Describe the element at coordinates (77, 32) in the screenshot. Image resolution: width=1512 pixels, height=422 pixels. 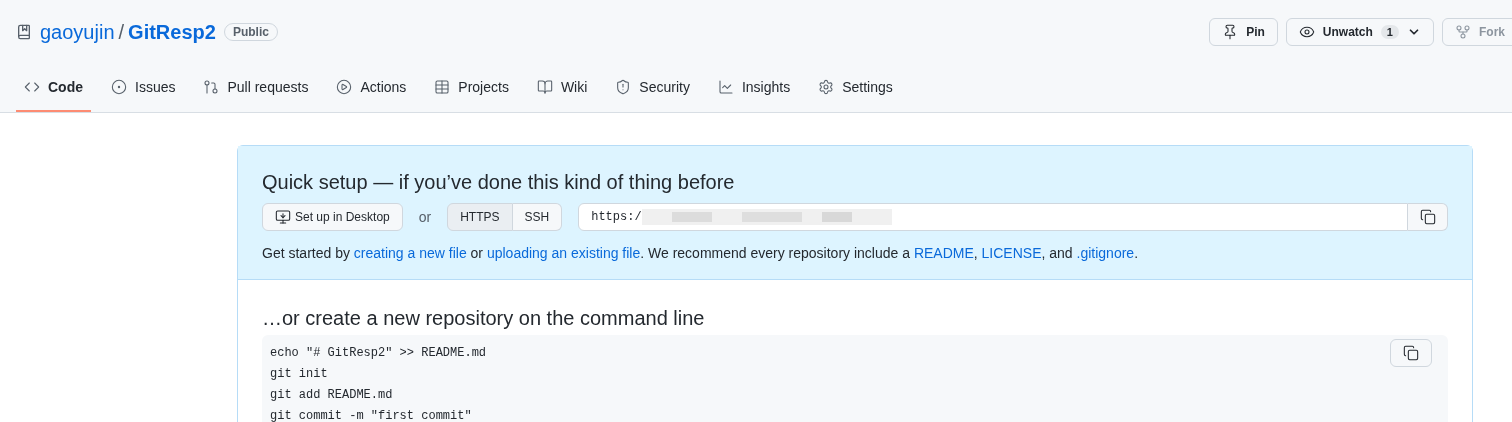
I see `owner-link: gaoyujin` at that location.